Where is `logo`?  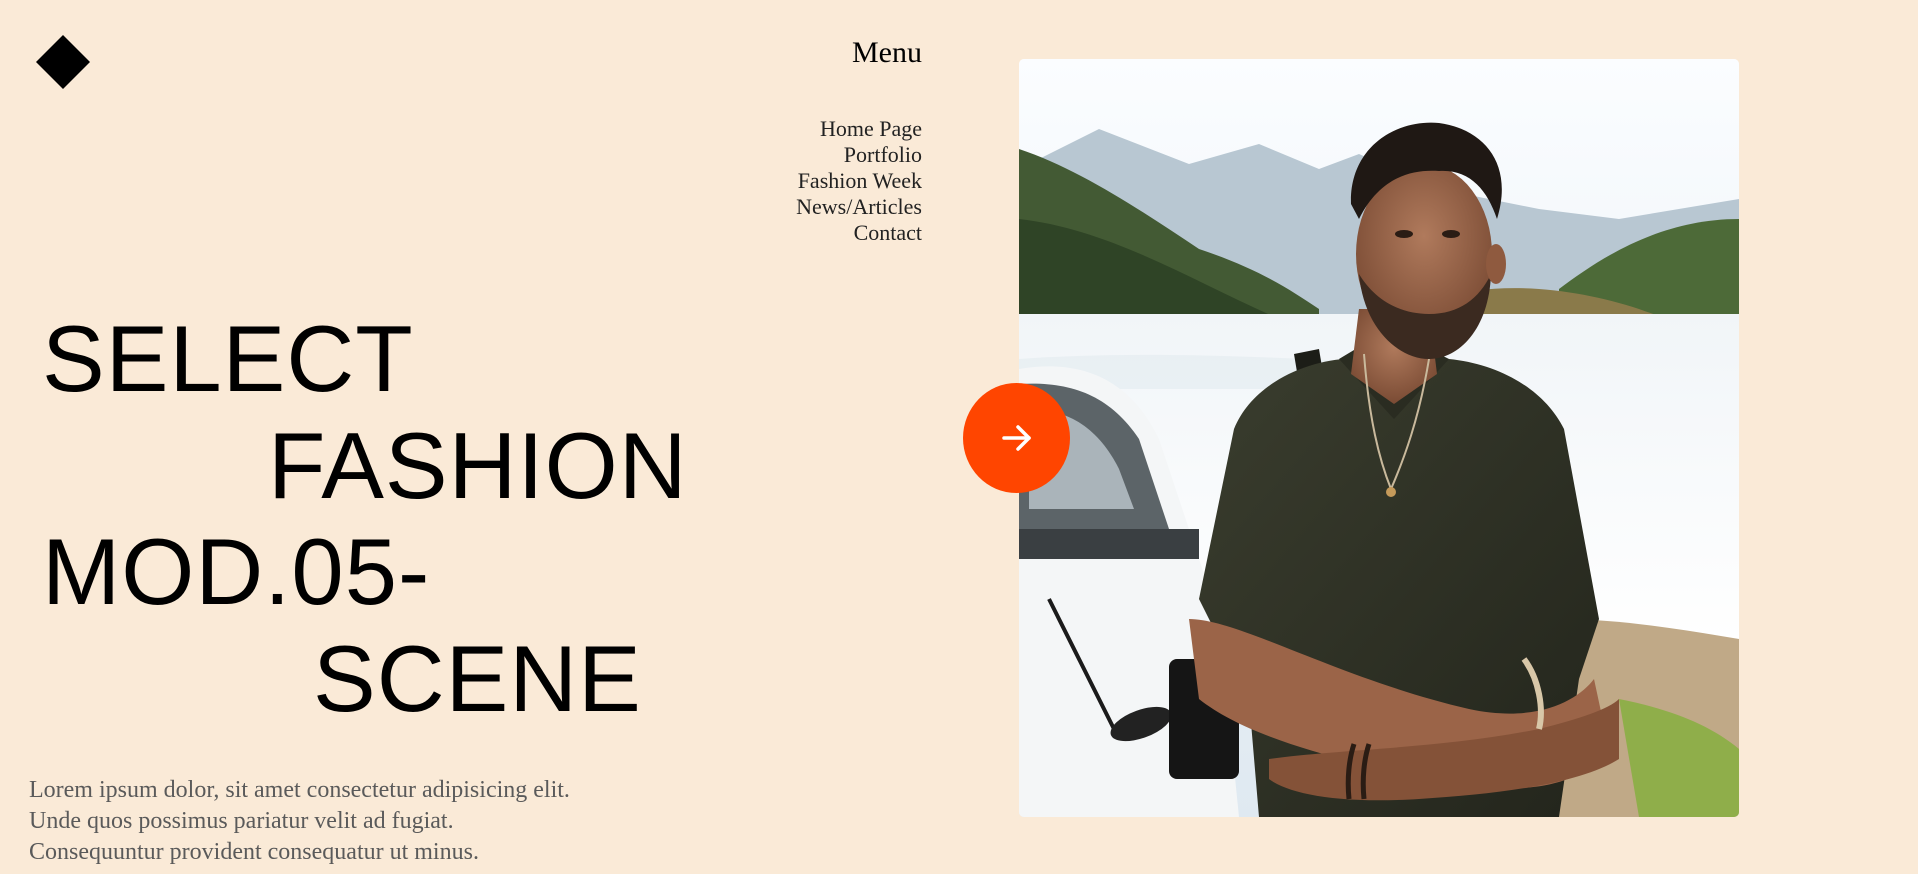
logo is located at coordinates (63, 62).